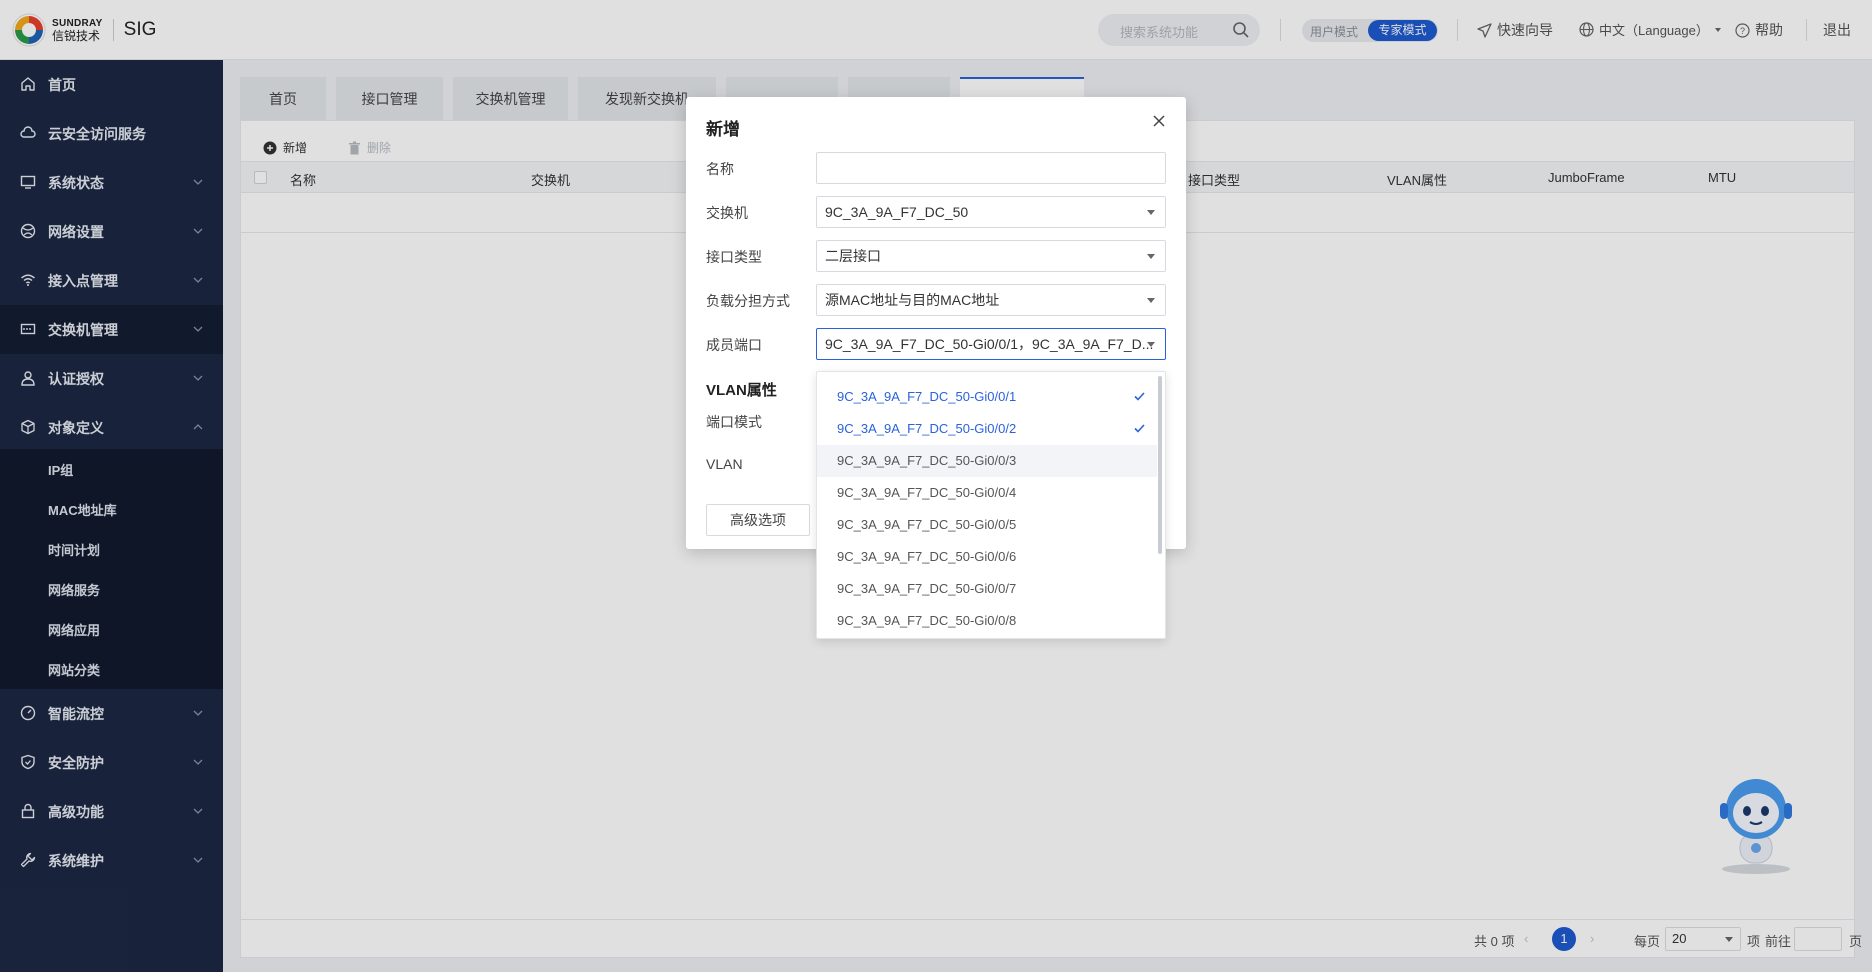 The height and width of the screenshot is (972, 1872). Describe the element at coordinates (1159, 122) in the screenshot. I see `close-icon` at that location.